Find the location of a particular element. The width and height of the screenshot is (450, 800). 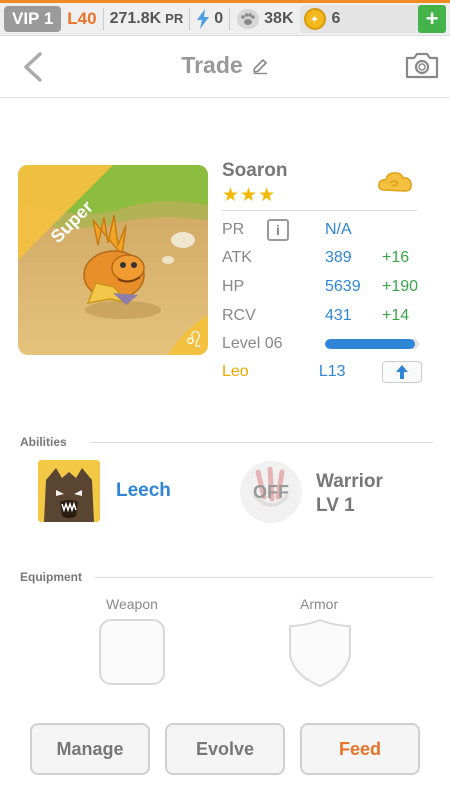

stat-row-atk: ATK 389 +16 is located at coordinates (322, 258).